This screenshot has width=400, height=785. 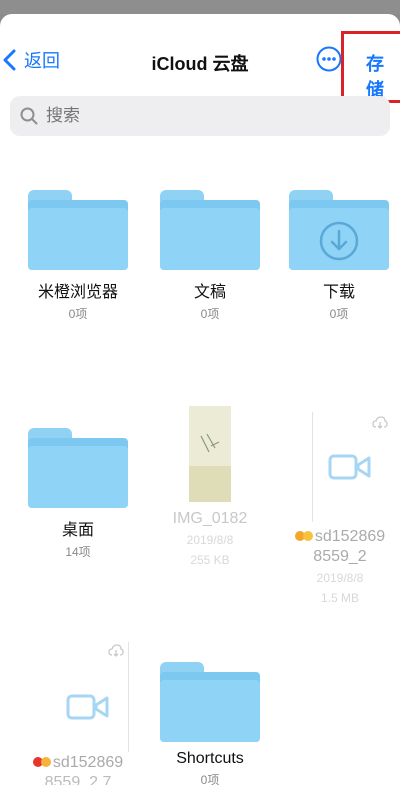 I want to click on item-count: 14项, so click(x=78, y=552).